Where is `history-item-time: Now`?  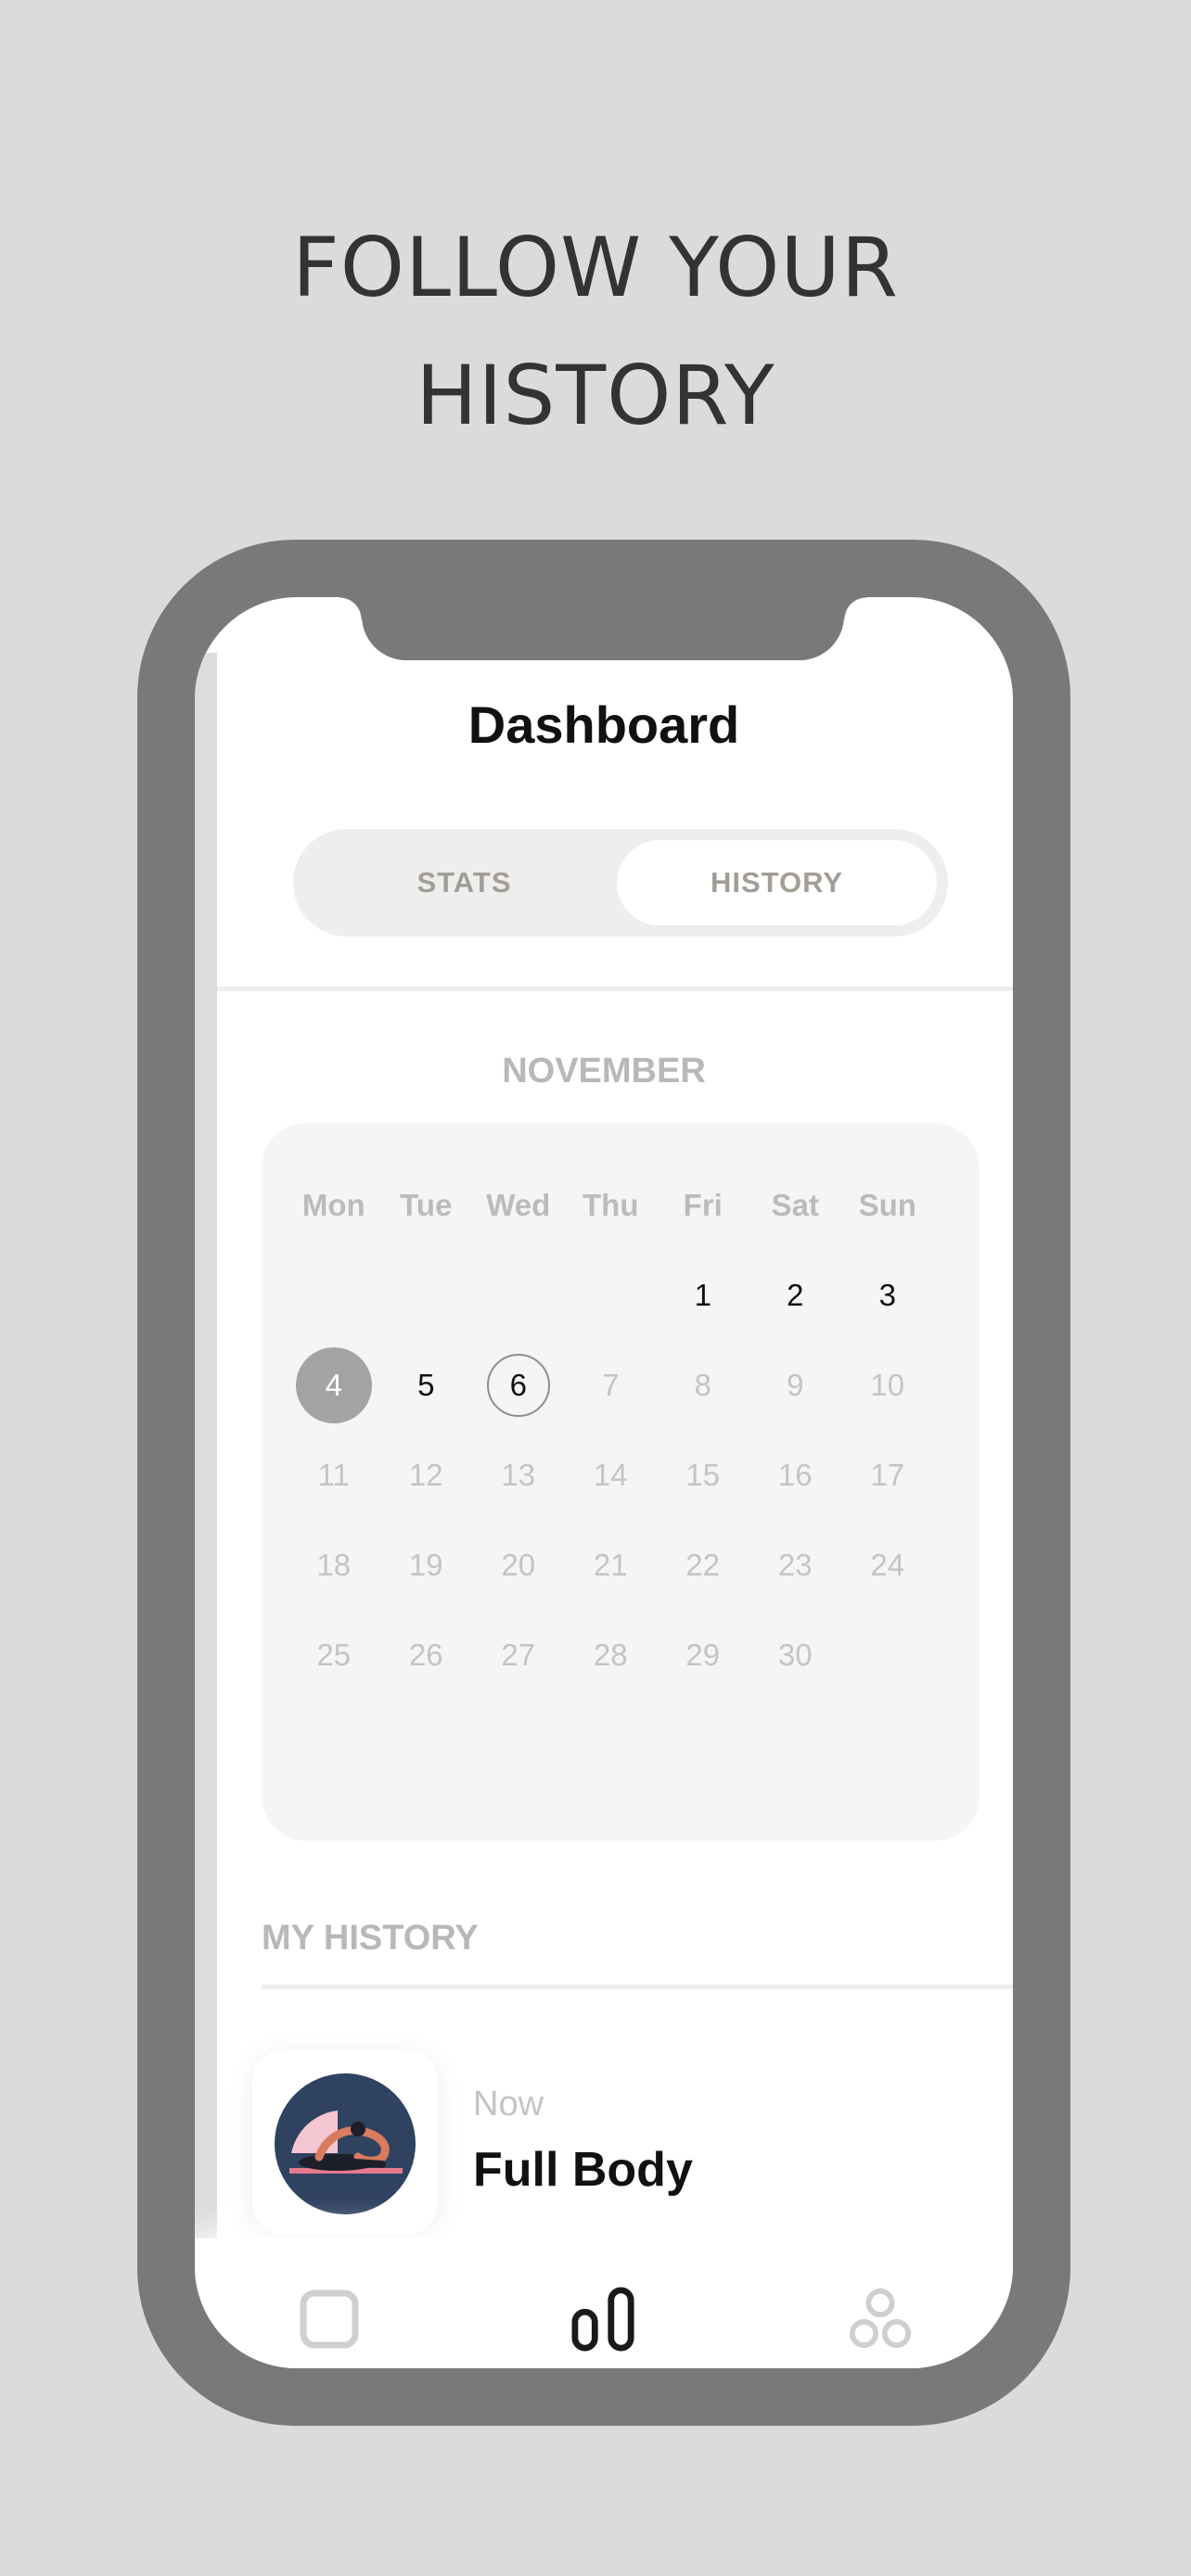
history-item-time: Now is located at coordinates (508, 2104).